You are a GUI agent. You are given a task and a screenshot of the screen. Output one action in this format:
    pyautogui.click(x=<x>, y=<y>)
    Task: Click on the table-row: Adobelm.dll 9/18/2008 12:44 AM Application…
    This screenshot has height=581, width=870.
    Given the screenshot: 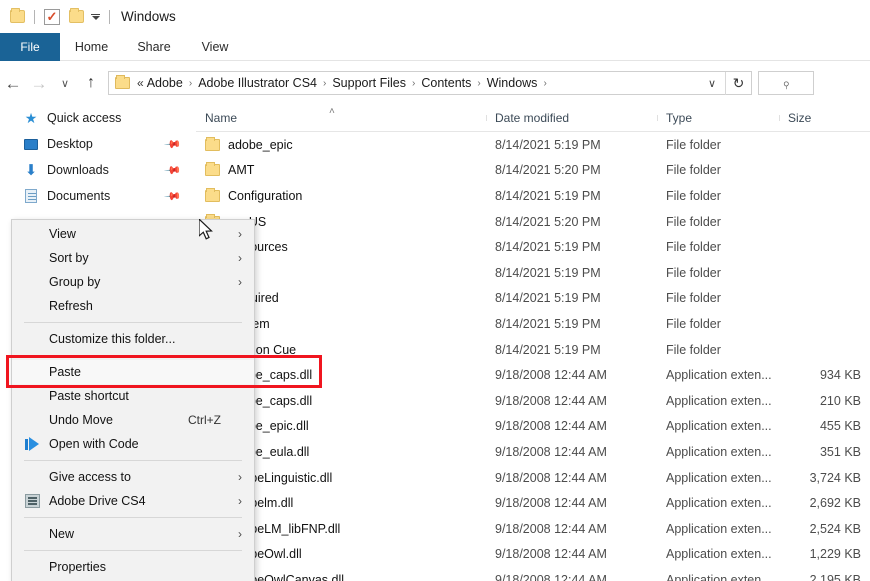 What is the action you would take?
    pyautogui.click(x=533, y=503)
    